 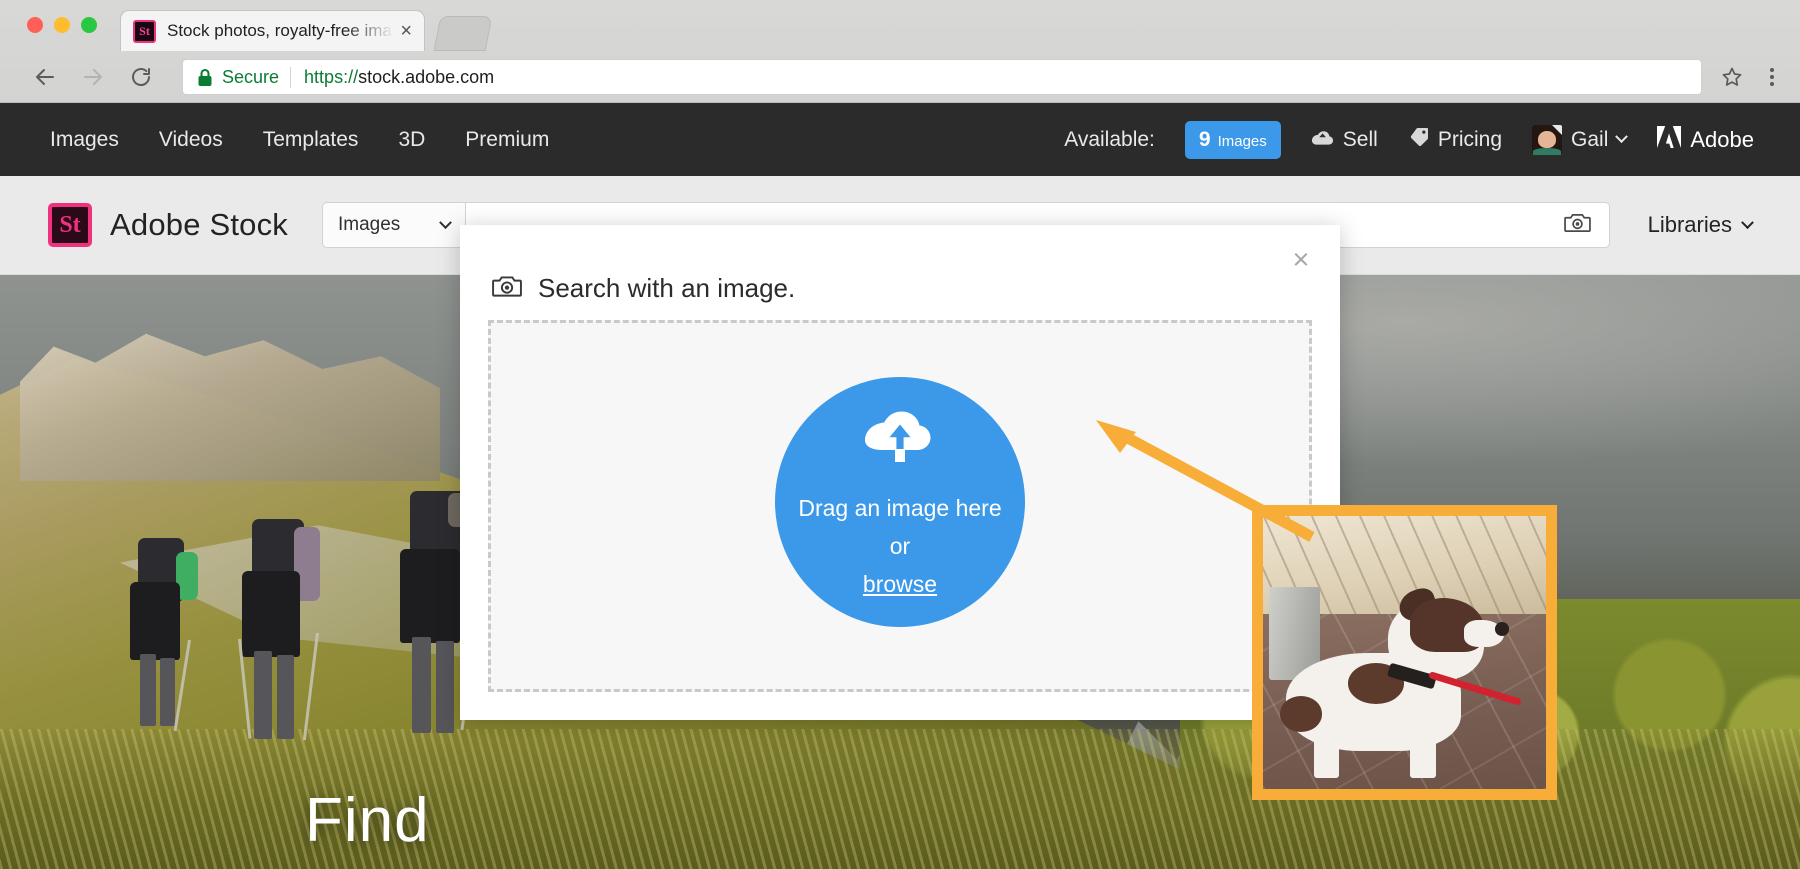 What do you see at coordinates (199, 224) in the screenshot?
I see `brand-name: Adobe Stock` at bounding box center [199, 224].